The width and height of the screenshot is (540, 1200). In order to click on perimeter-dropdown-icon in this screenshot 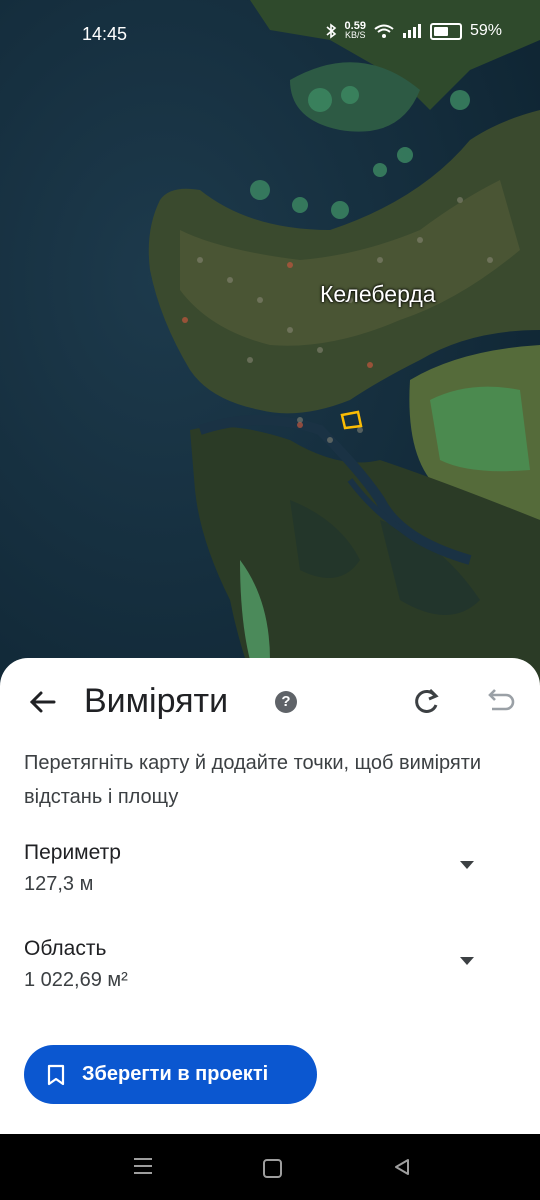, I will do `click(467, 865)`.